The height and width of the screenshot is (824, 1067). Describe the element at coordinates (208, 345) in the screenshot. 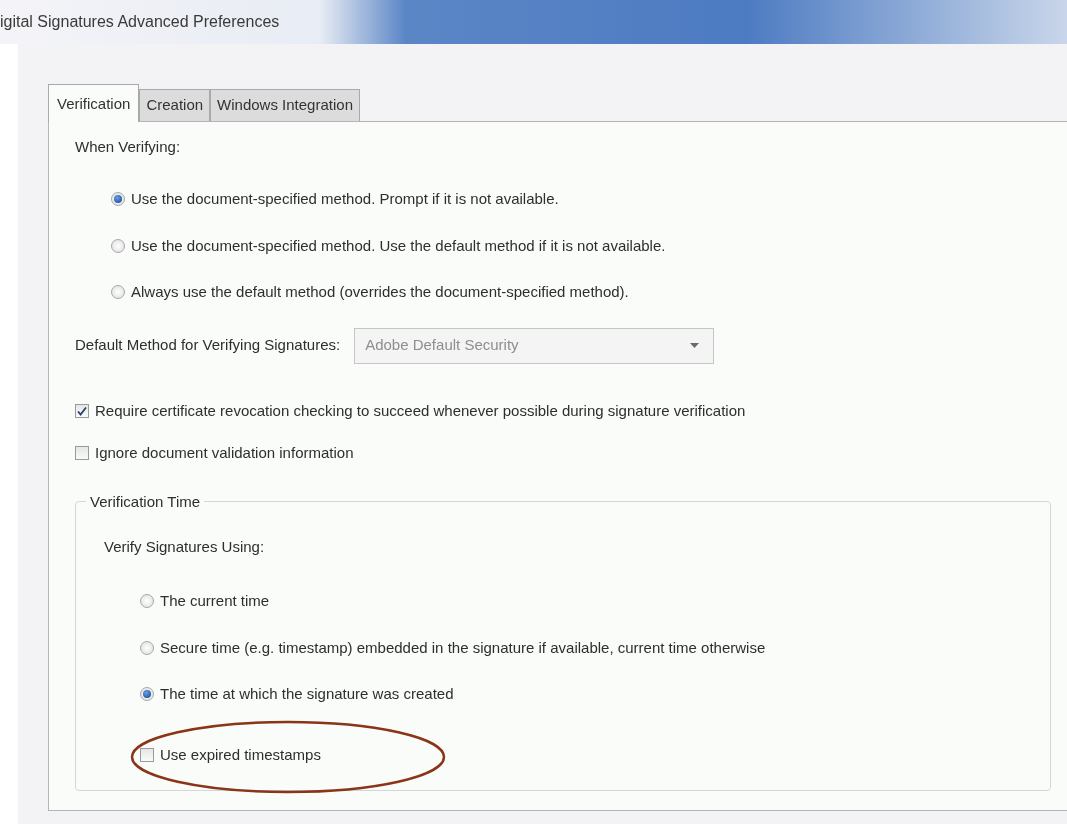

I see `field-label: Default Method for Verifying Signatures:` at that location.